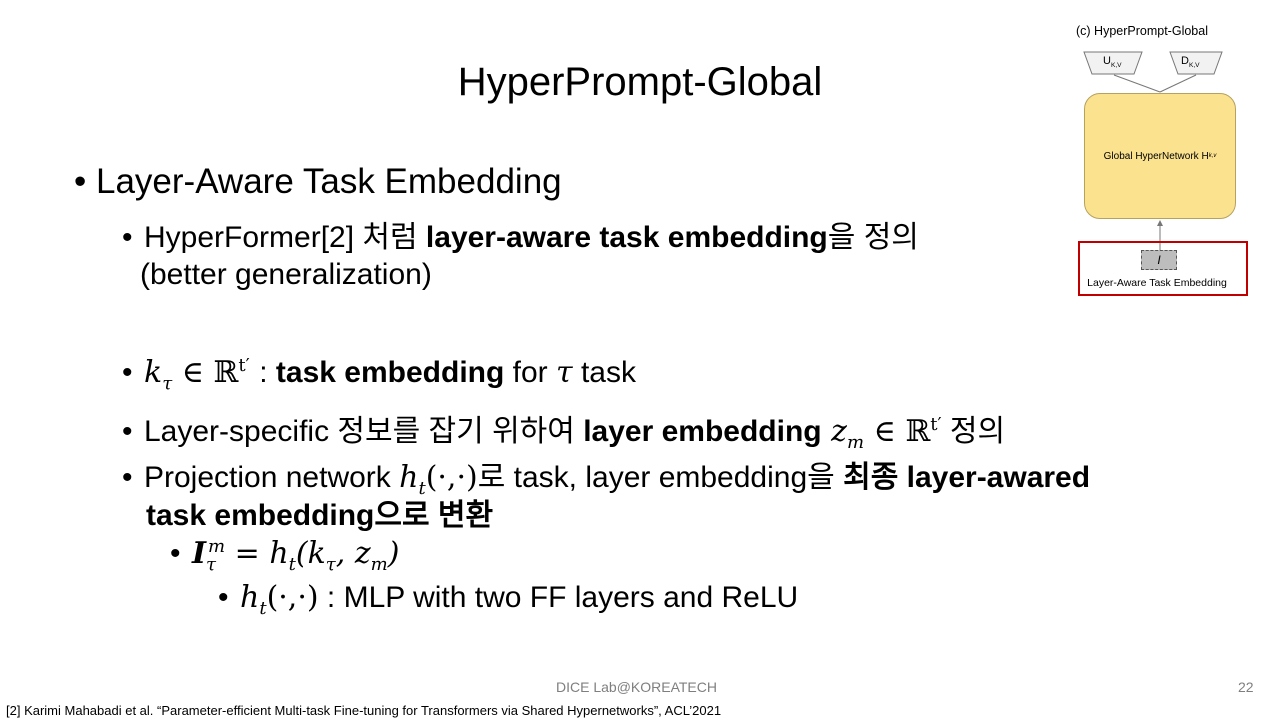 The height and width of the screenshot is (720, 1280). I want to click on bullet-text: 을 정의, so click(873, 237).